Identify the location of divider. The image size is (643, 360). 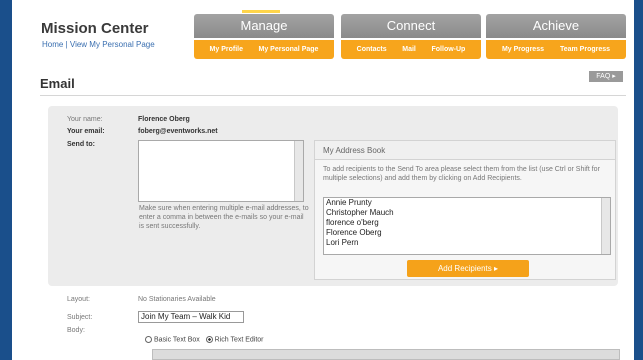
(333, 95).